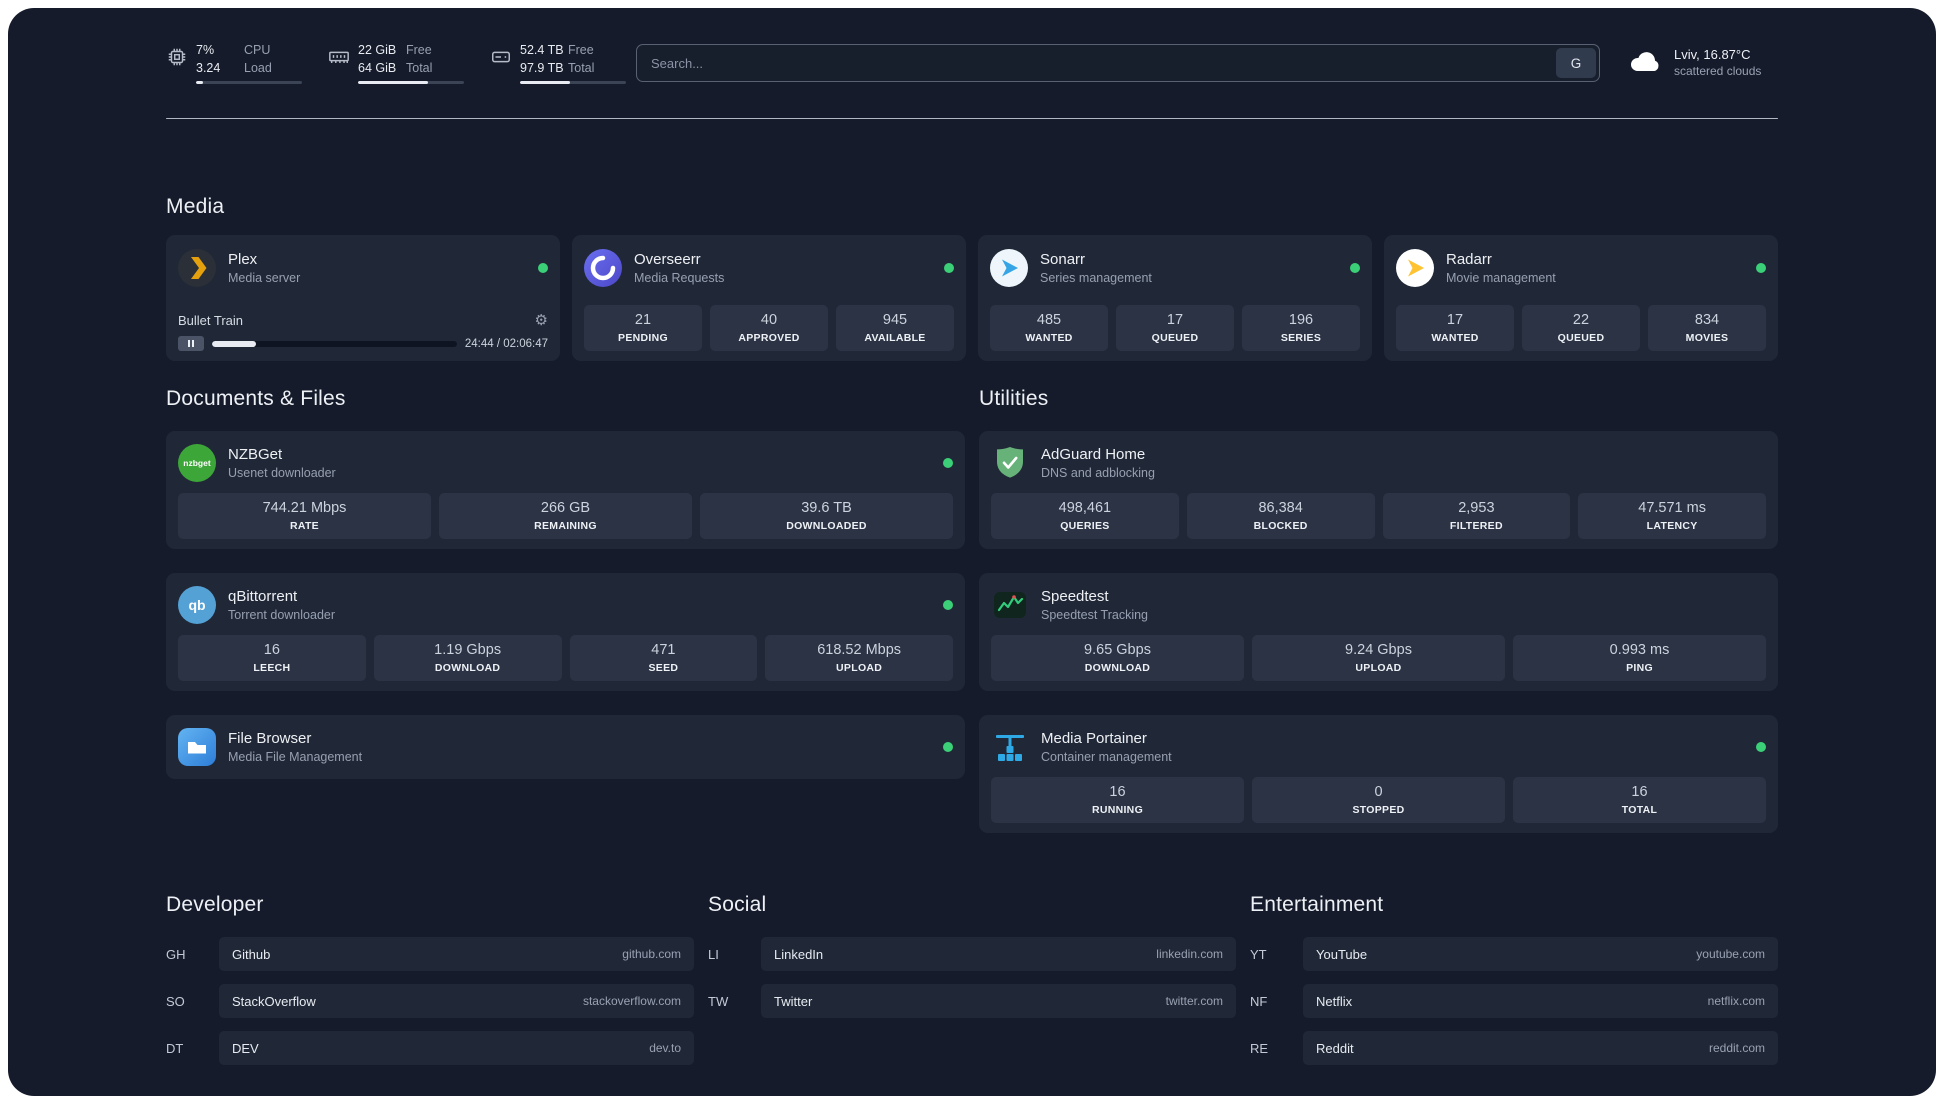 The image size is (1944, 1104). Describe the element at coordinates (234, 63) in the screenshot. I see `cpu-widget: 7% CPU 3.24 Load` at that location.